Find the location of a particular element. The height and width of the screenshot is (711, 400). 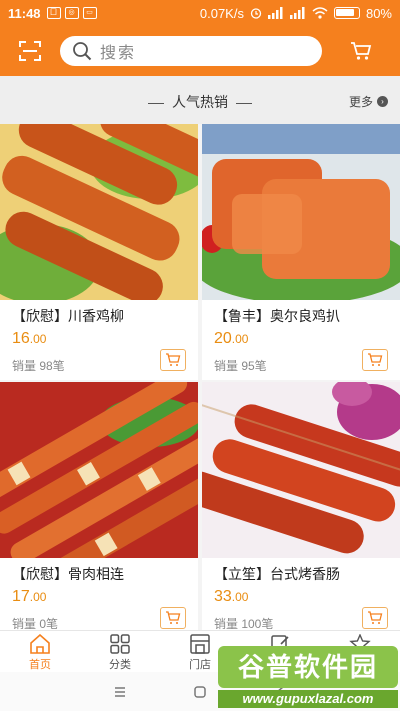

battery-level: 80% is located at coordinates (378, 13).